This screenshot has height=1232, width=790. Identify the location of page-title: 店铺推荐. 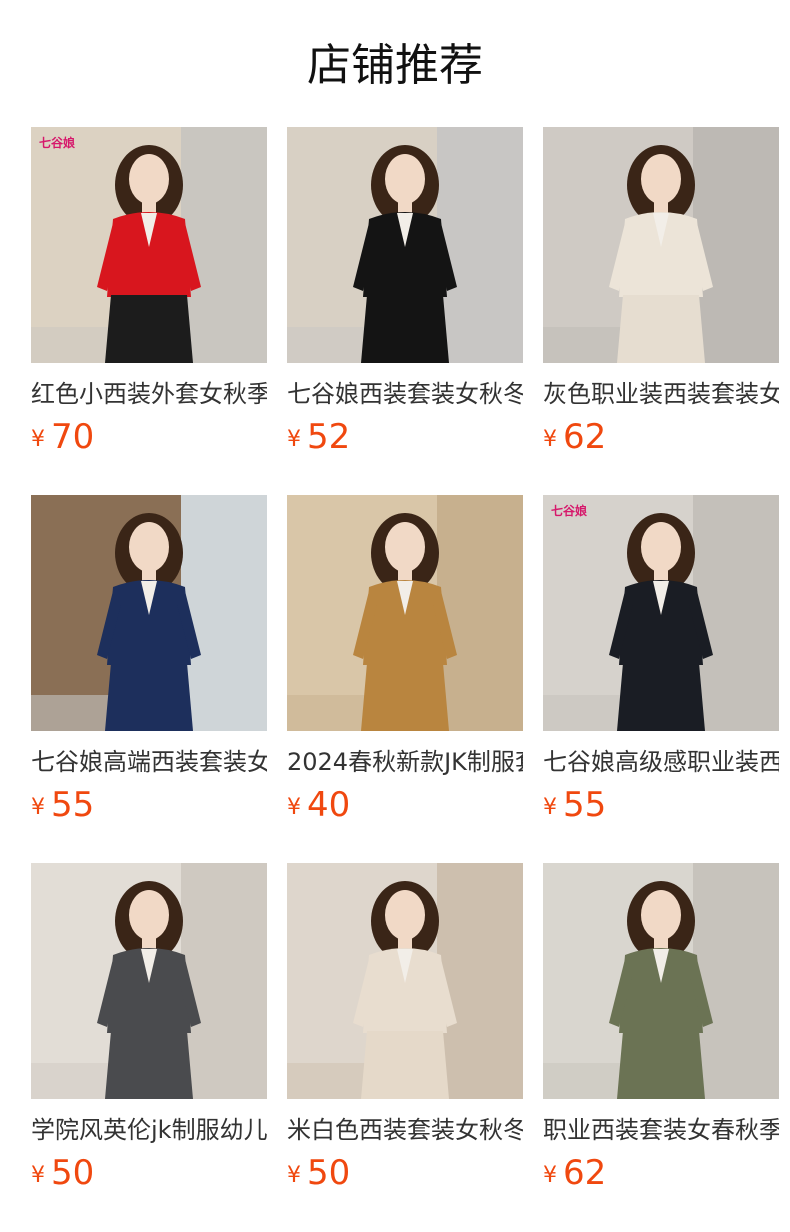
(395, 65).